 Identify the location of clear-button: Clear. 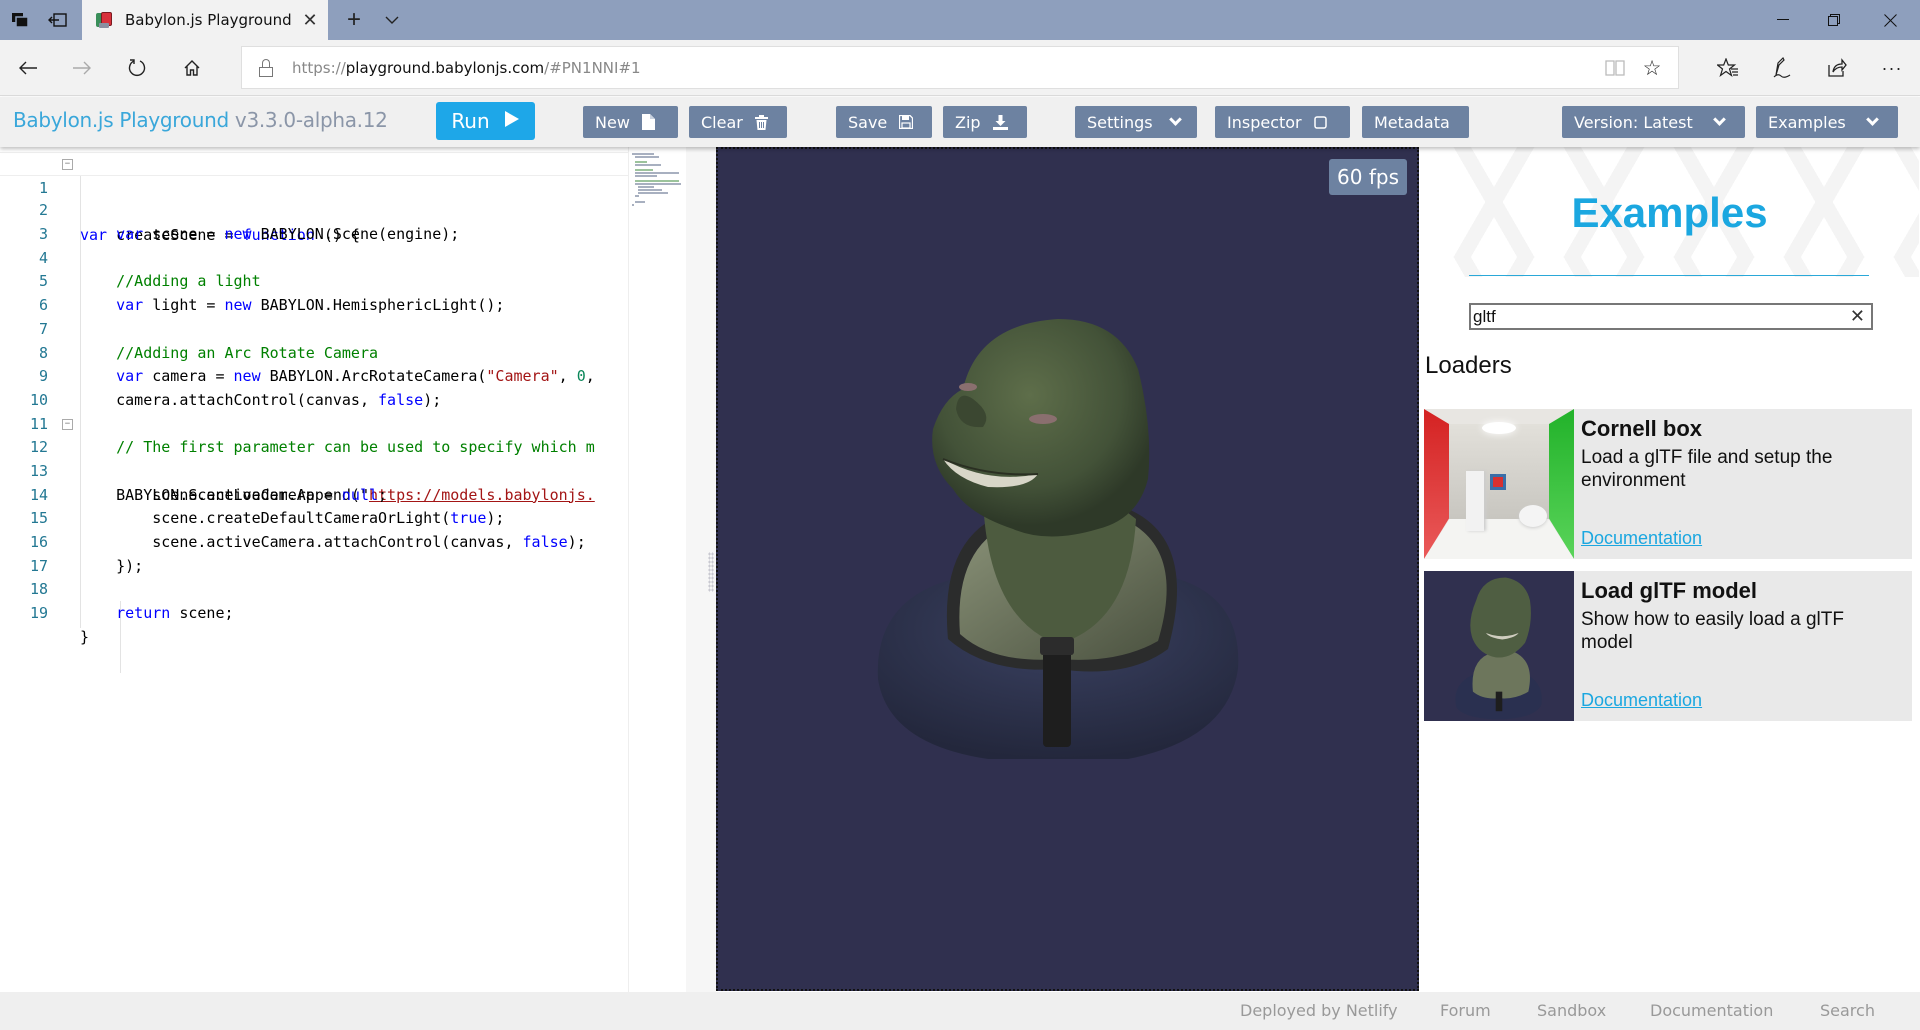
(738, 122).